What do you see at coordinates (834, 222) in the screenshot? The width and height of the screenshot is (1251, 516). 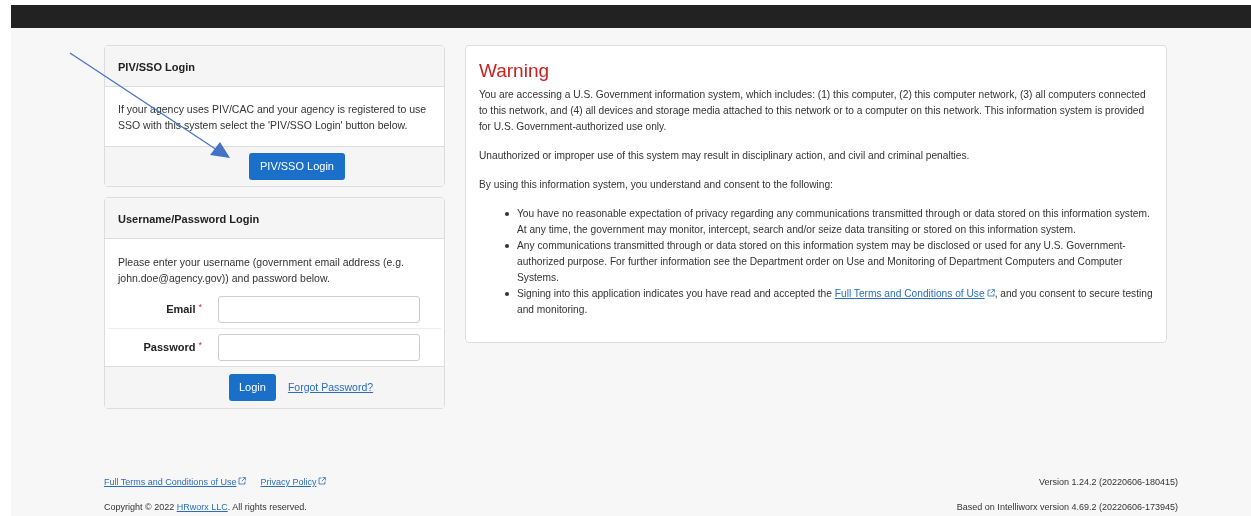 I see `consent-item: You have no reasonable expectation of privacy regarding any communications transmitted through or data stored on this information system. At any time, the government may monitor, intercept, search and/or seize data transiting or stored on this information system.` at bounding box center [834, 222].